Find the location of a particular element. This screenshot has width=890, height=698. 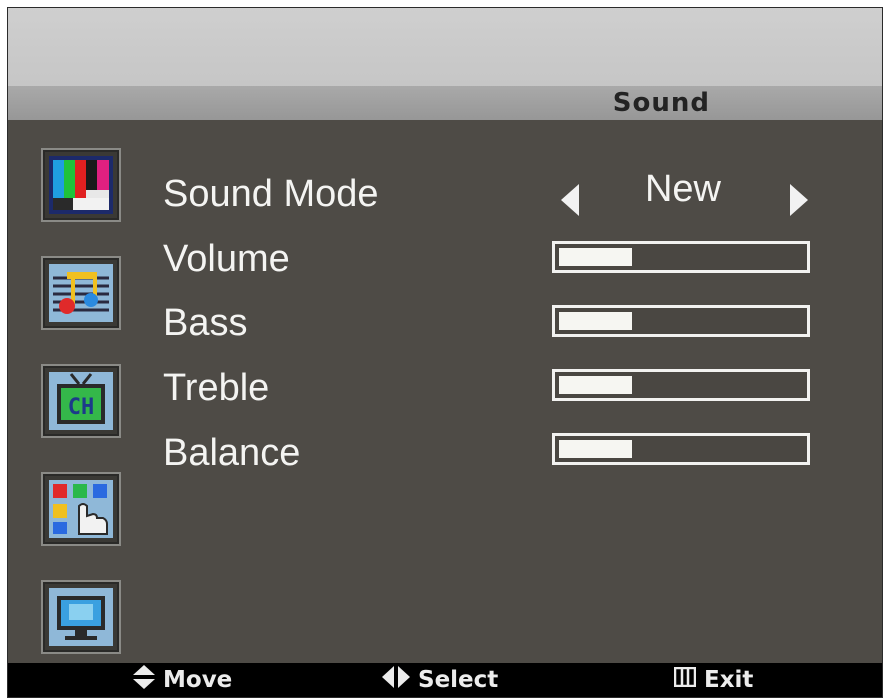

top-header-bar is located at coordinates (445, 47).